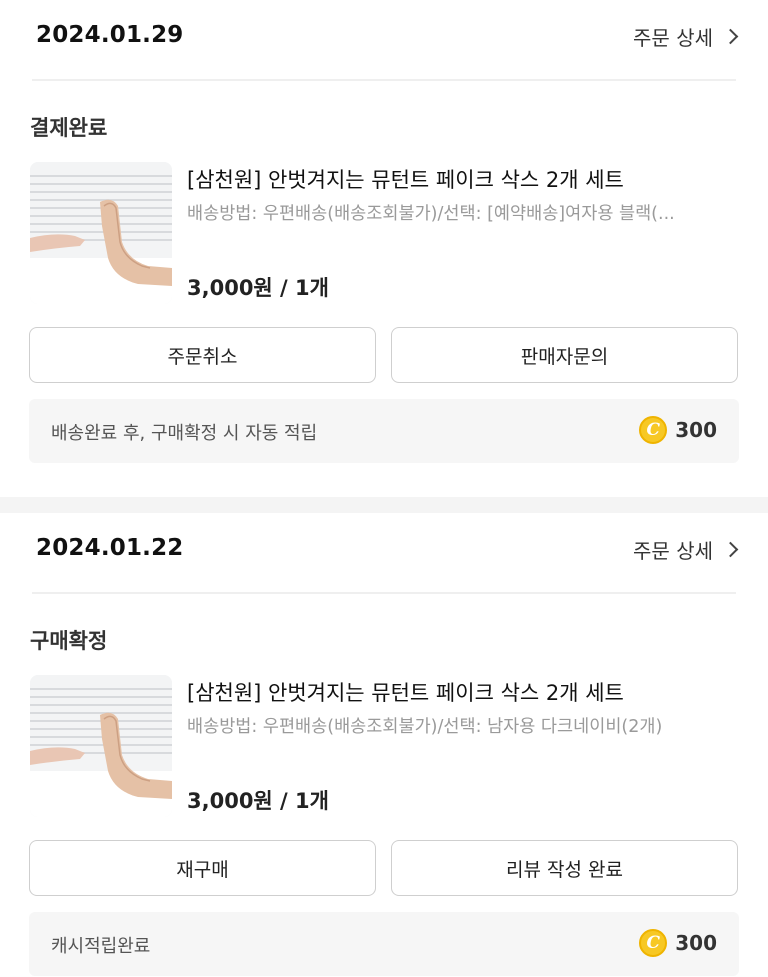 The width and height of the screenshot is (768, 977). What do you see at coordinates (425, 727) in the screenshot?
I see `product-option: 배송방법: 우편배송(배송조회불가)/선택: 남자용 다크네이비(2개)` at bounding box center [425, 727].